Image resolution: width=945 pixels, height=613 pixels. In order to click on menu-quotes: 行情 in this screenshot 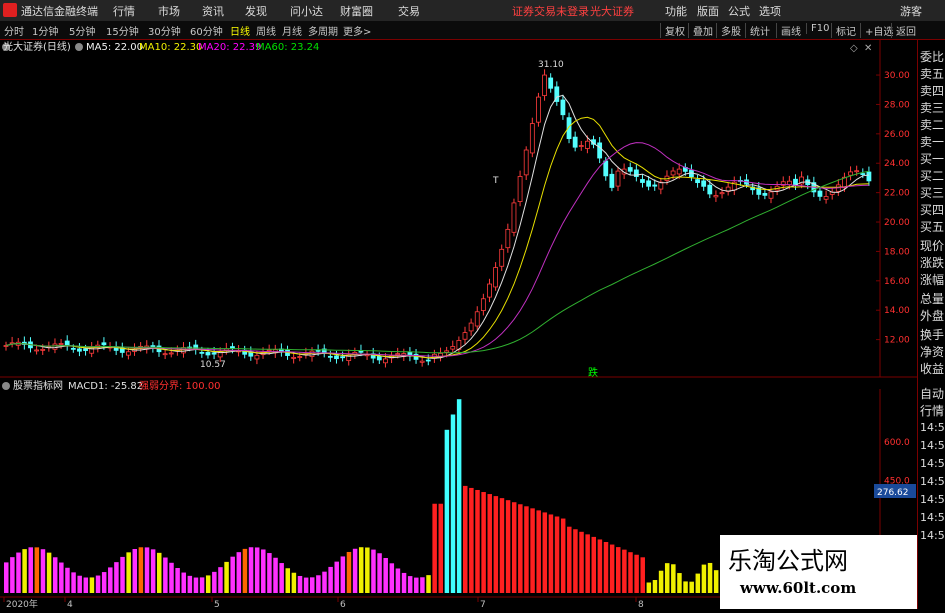, I will do `click(124, 11)`.